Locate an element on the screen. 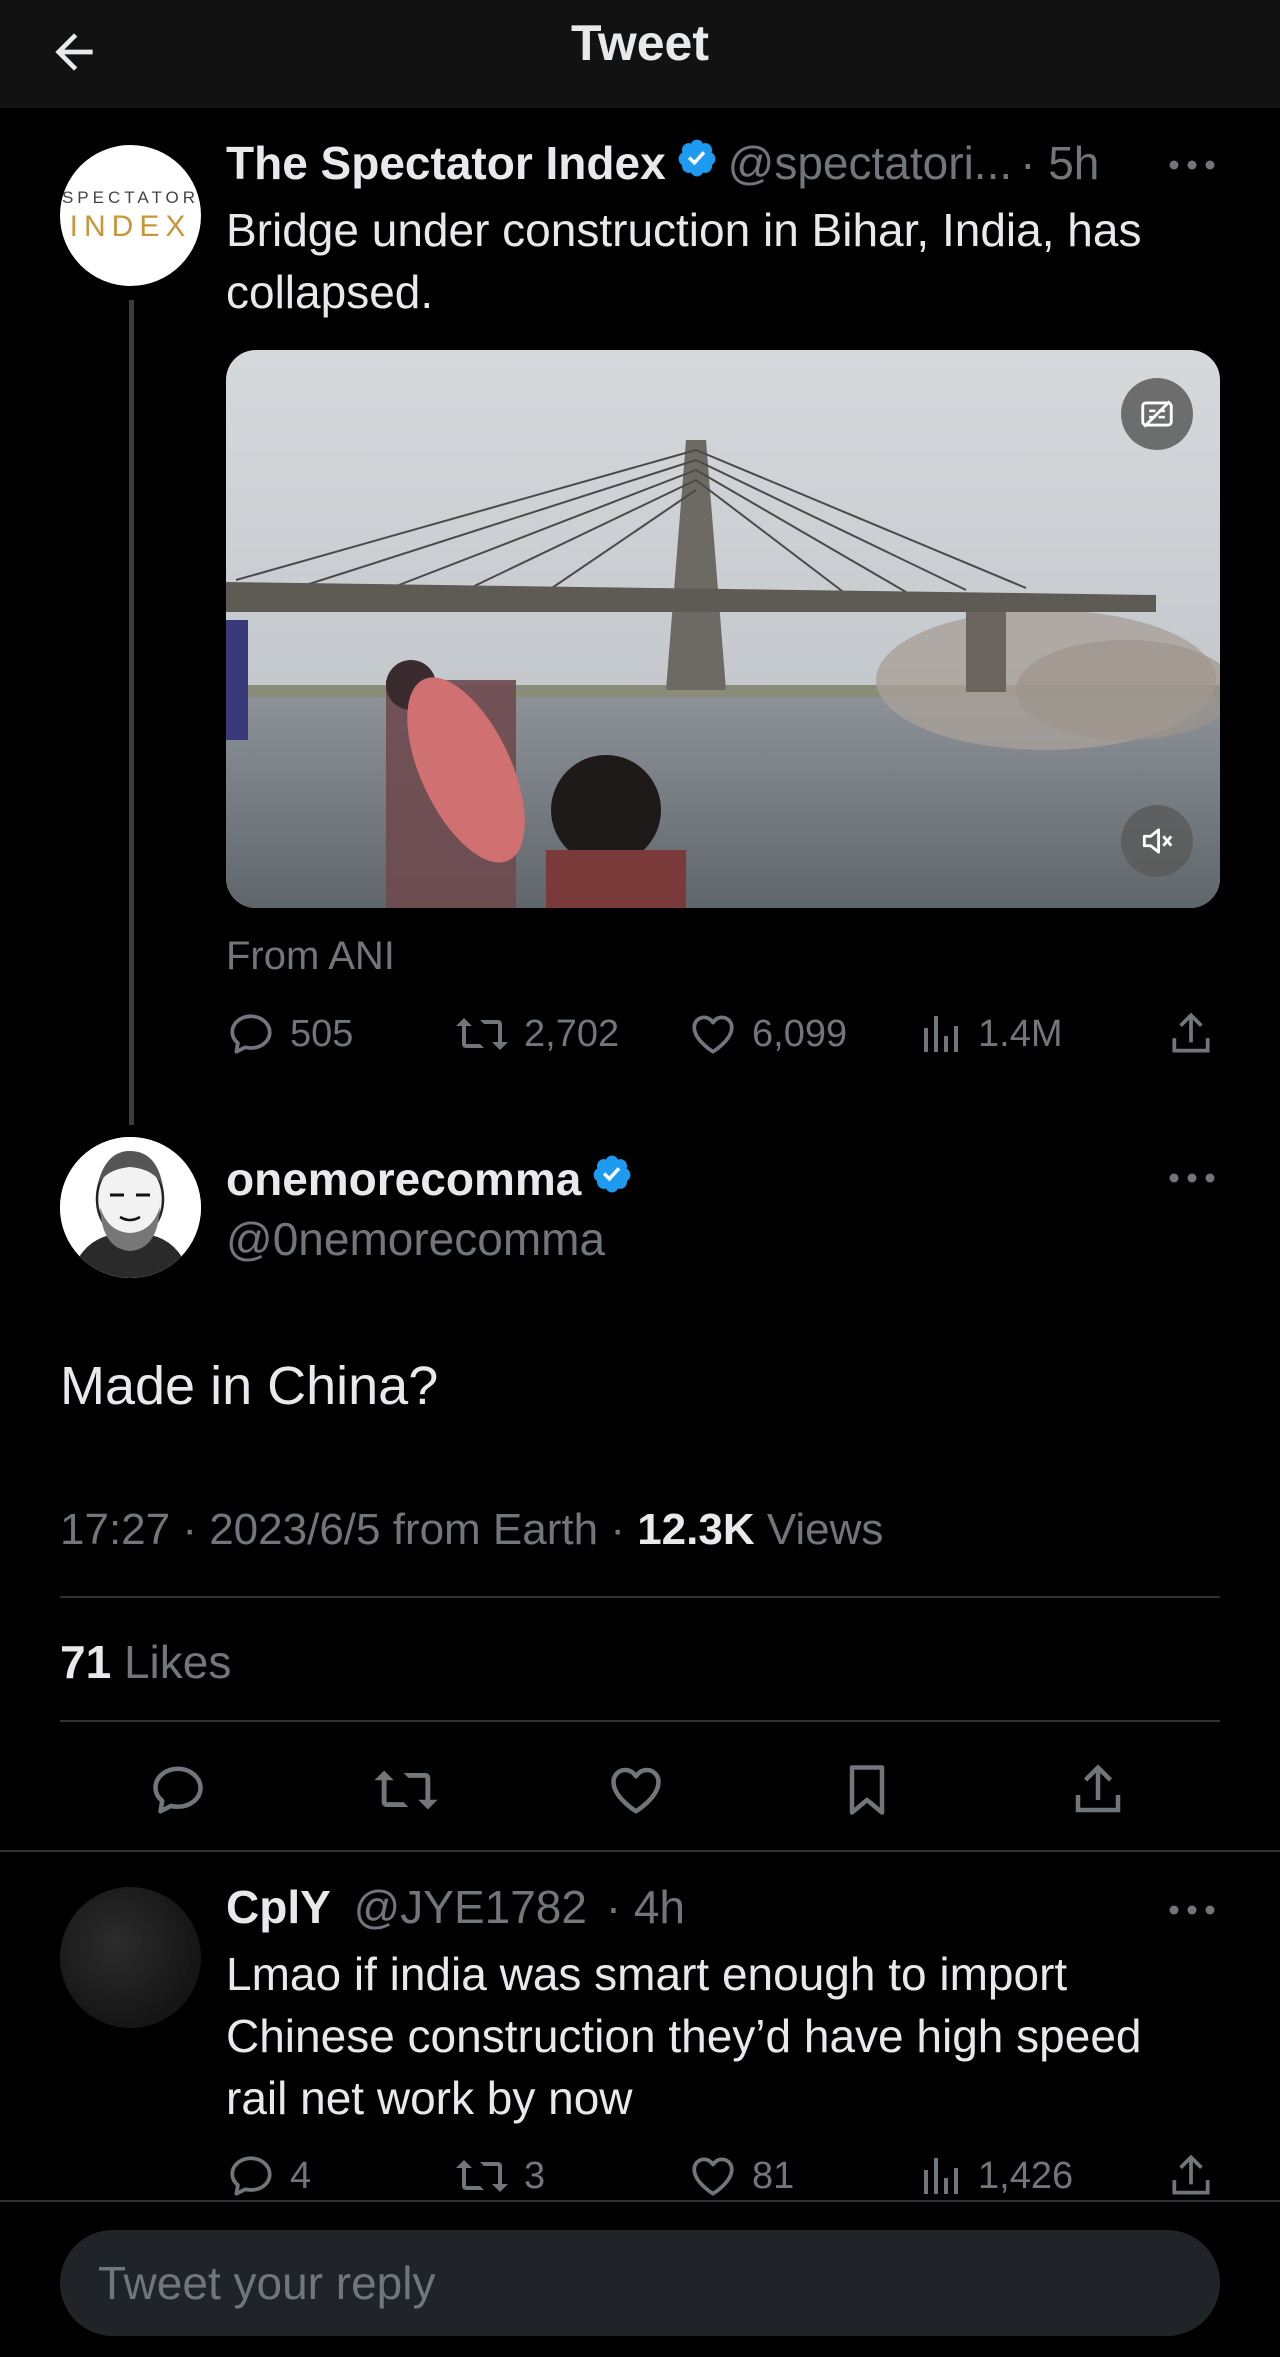 The height and width of the screenshot is (2357, 1280). page-title: Tweet is located at coordinates (640, 43).